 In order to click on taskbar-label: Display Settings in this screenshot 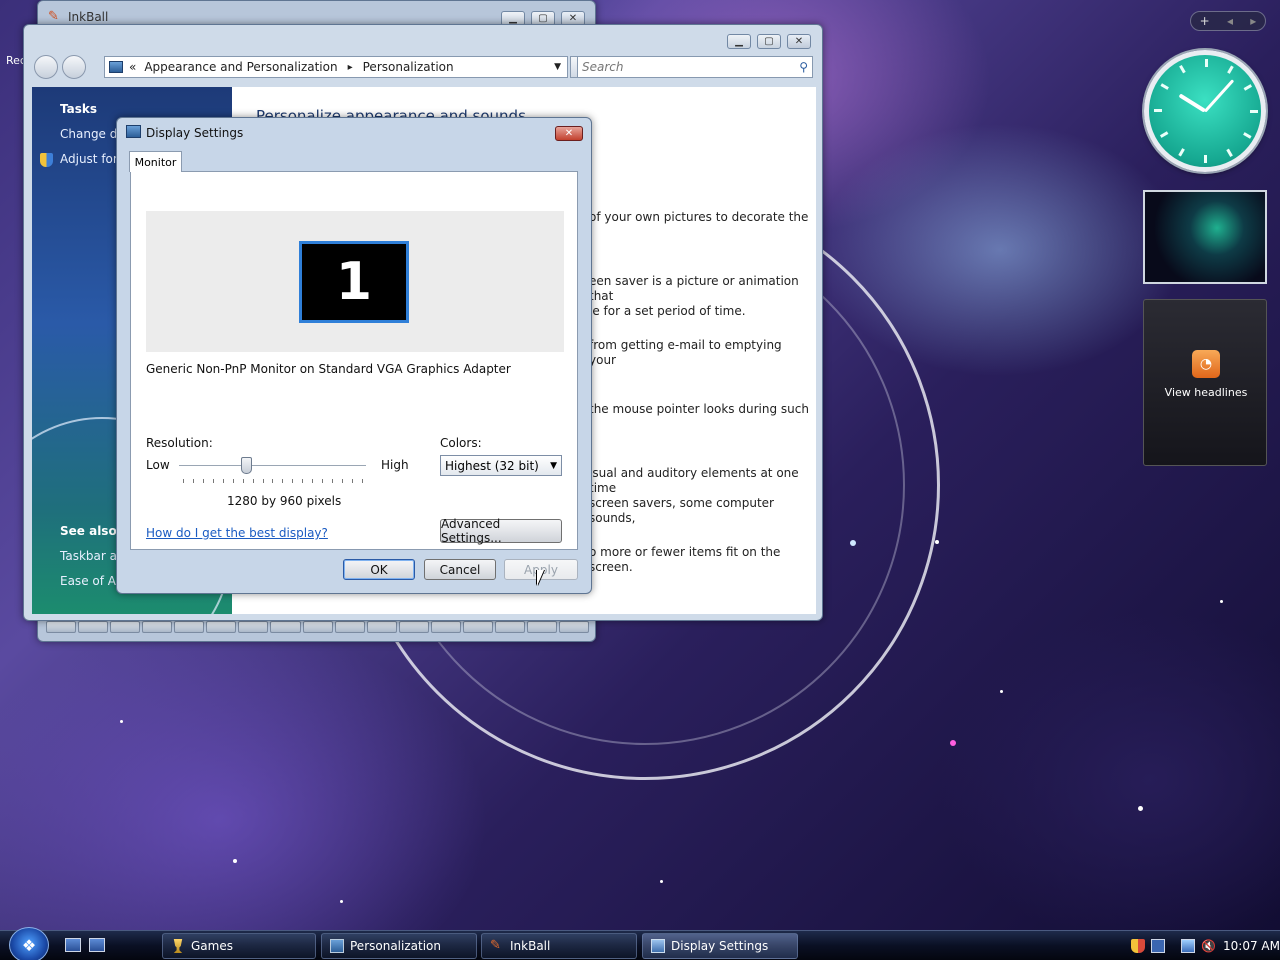, I will do `click(720, 946)`.